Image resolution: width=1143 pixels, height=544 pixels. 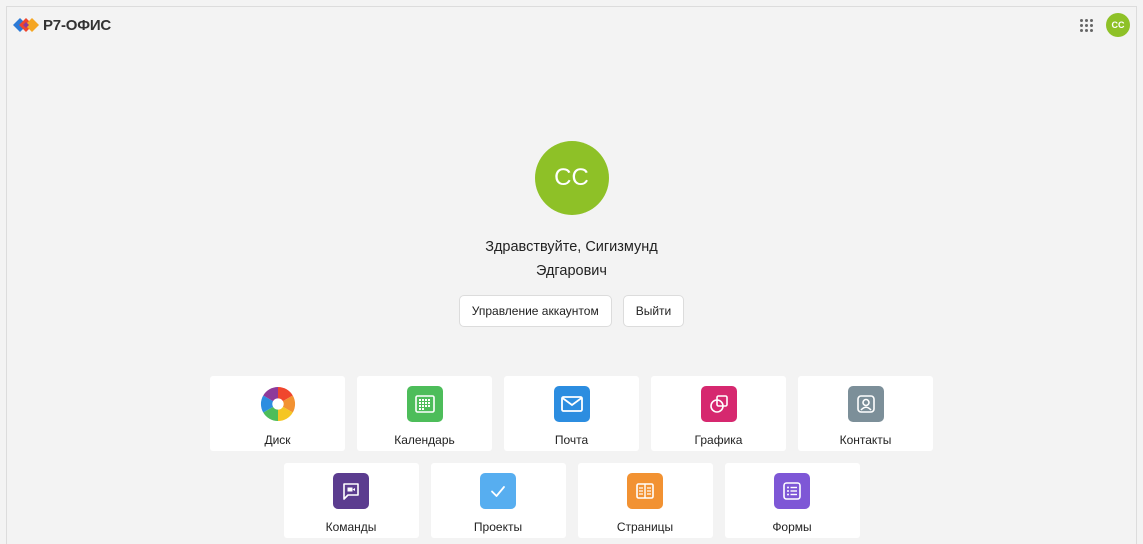 What do you see at coordinates (571, 247) in the screenshot?
I see `greeting-line-1: Здравствуйте, Сигизмунд` at bounding box center [571, 247].